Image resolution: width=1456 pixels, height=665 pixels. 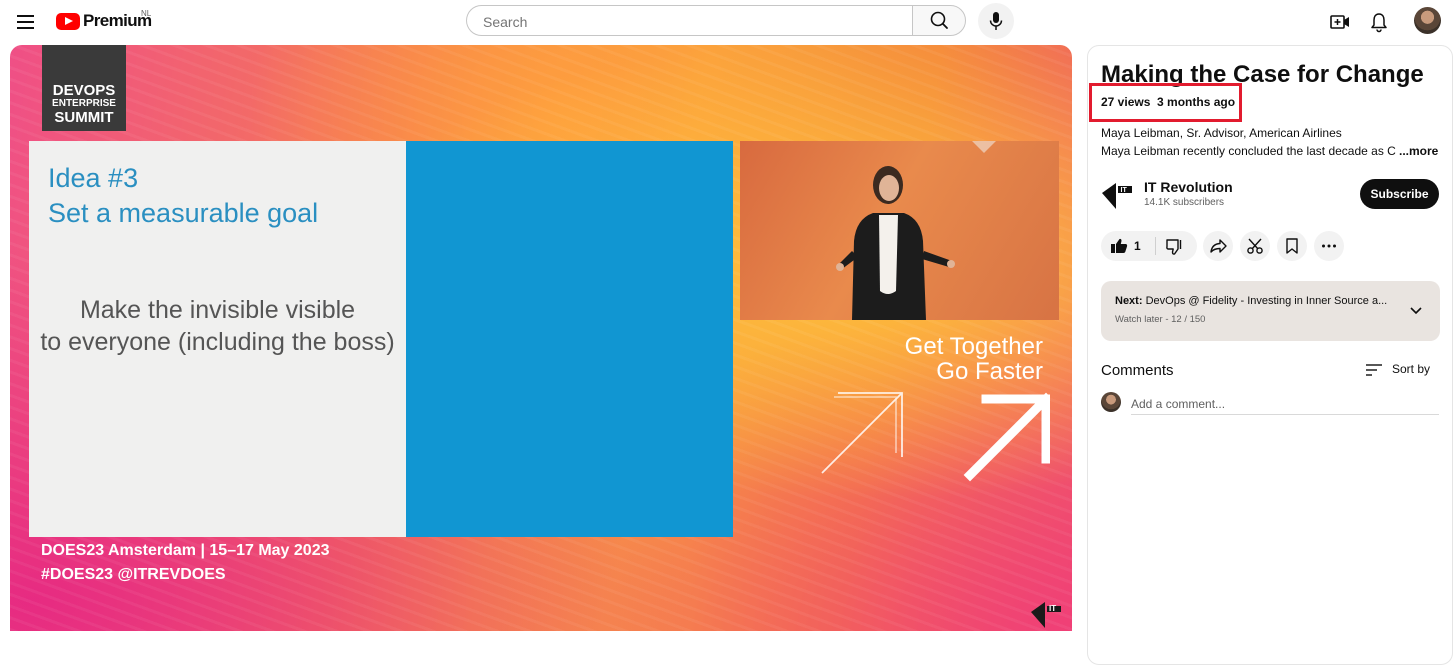 I want to click on event-badge-line: ENTERPRISE, so click(x=84, y=103).